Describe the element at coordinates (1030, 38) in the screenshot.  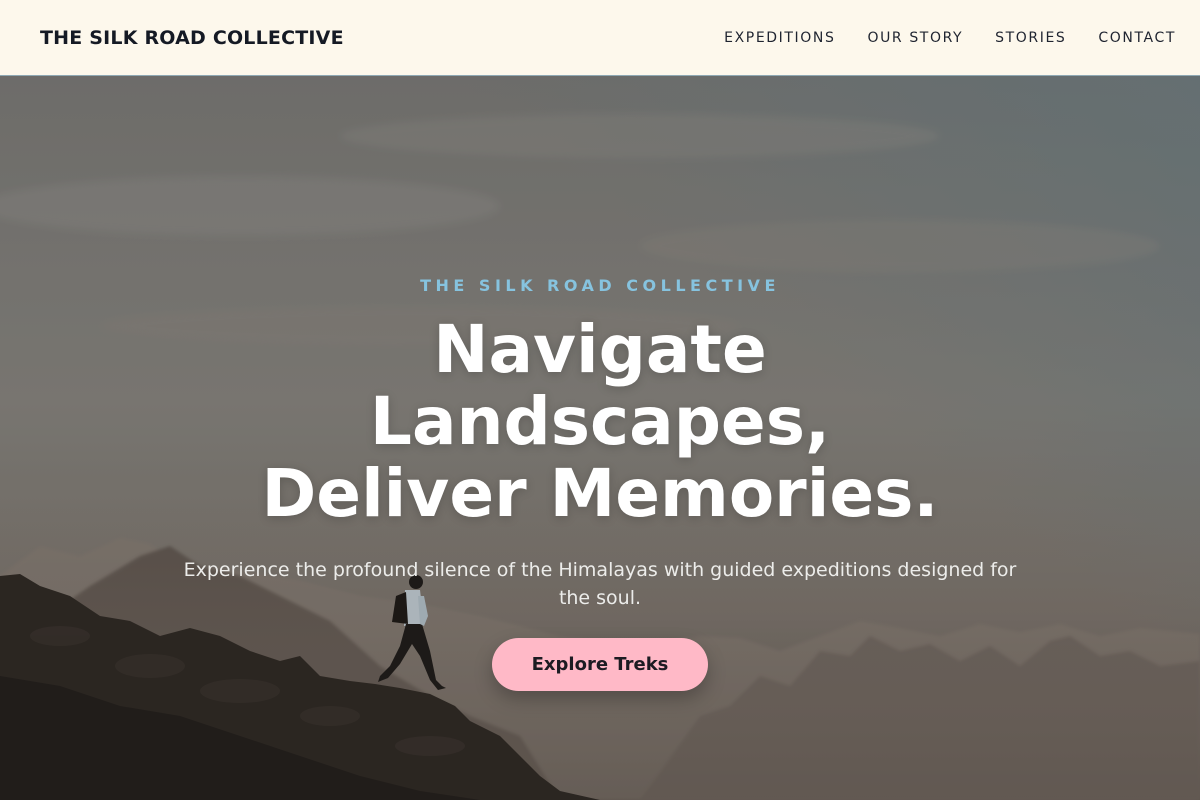
I see `nav-link-stories: STORIES` at that location.